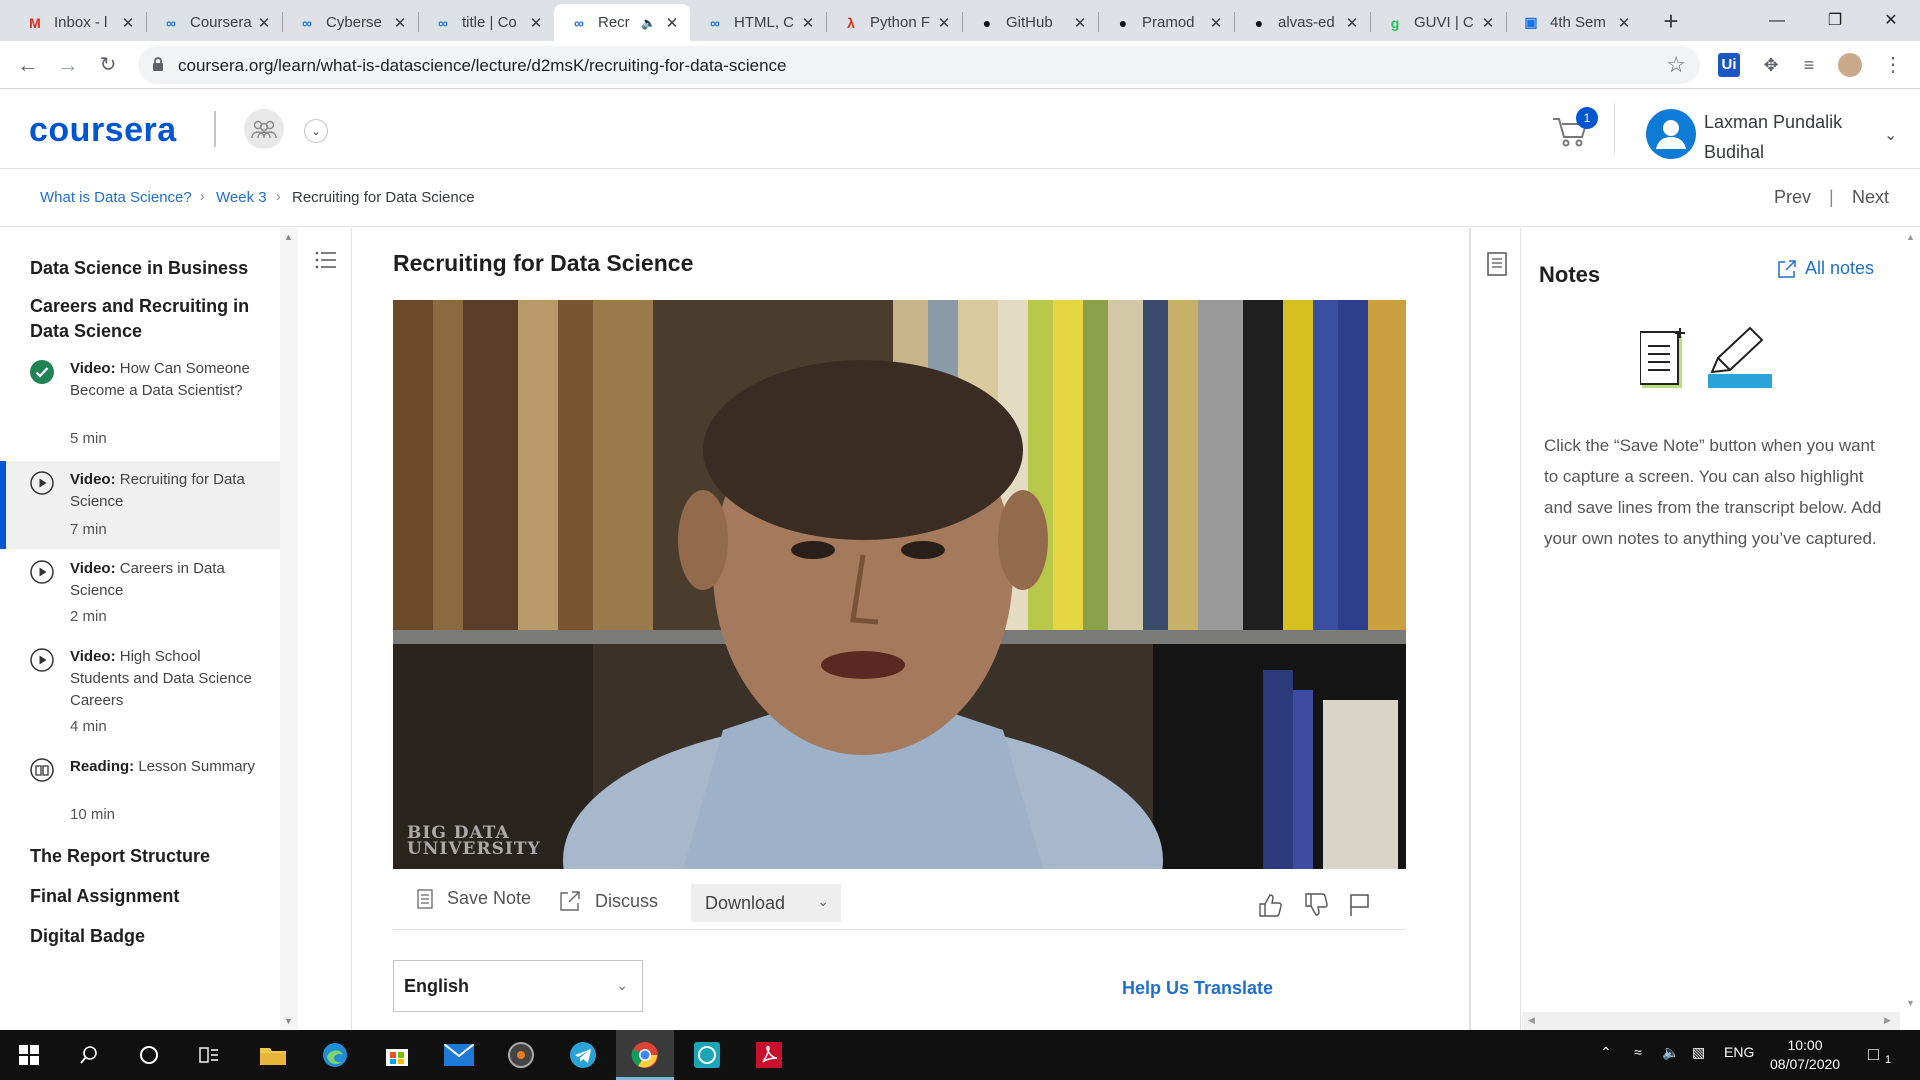 The height and width of the screenshot is (1080, 1920). I want to click on telegram-icon, so click(583, 1055).